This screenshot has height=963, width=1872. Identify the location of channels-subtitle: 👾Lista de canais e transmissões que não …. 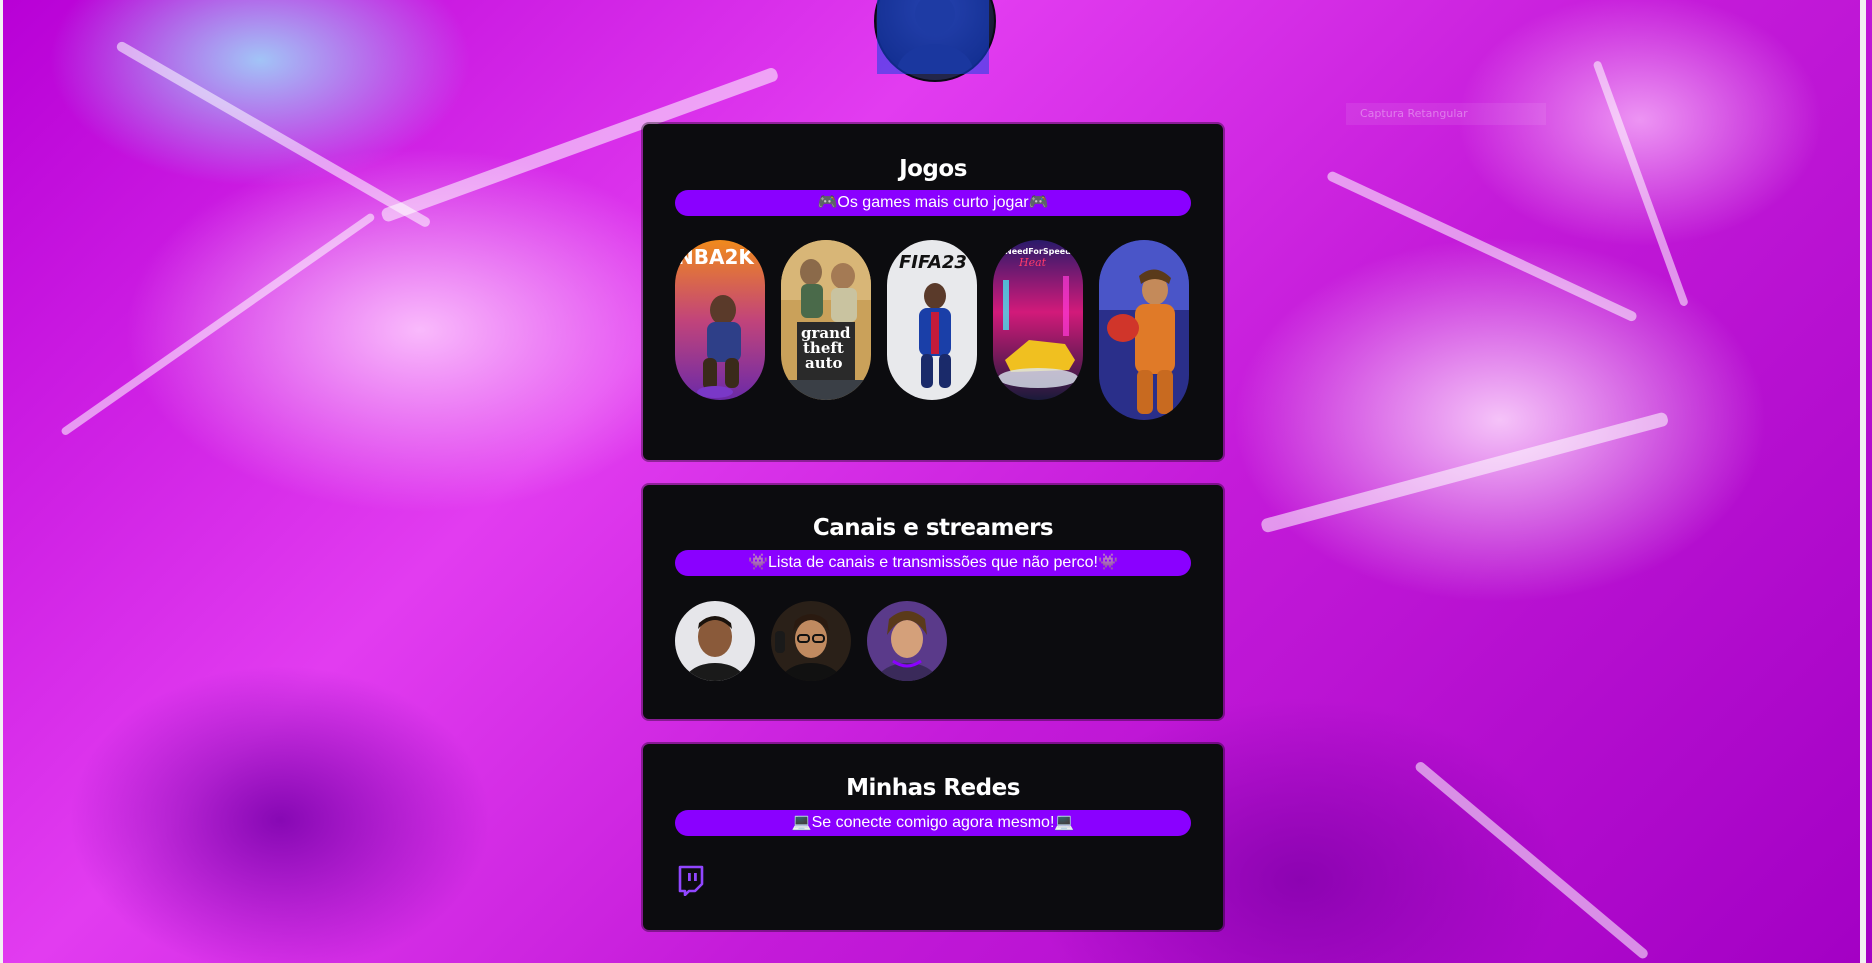
(933, 563).